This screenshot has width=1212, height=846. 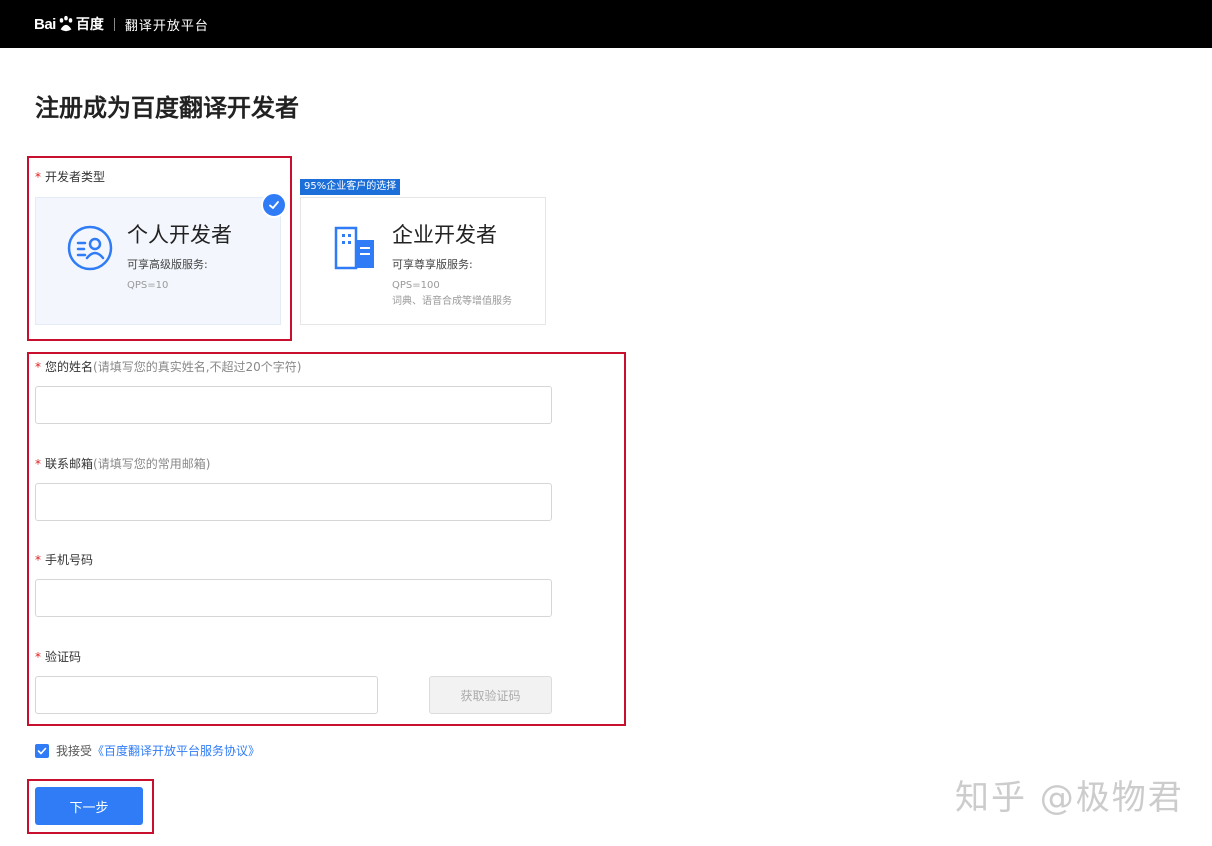 I want to click on agreement-row: 我接受 《百度翻译开放平台服务协议》, so click(x=147, y=750).